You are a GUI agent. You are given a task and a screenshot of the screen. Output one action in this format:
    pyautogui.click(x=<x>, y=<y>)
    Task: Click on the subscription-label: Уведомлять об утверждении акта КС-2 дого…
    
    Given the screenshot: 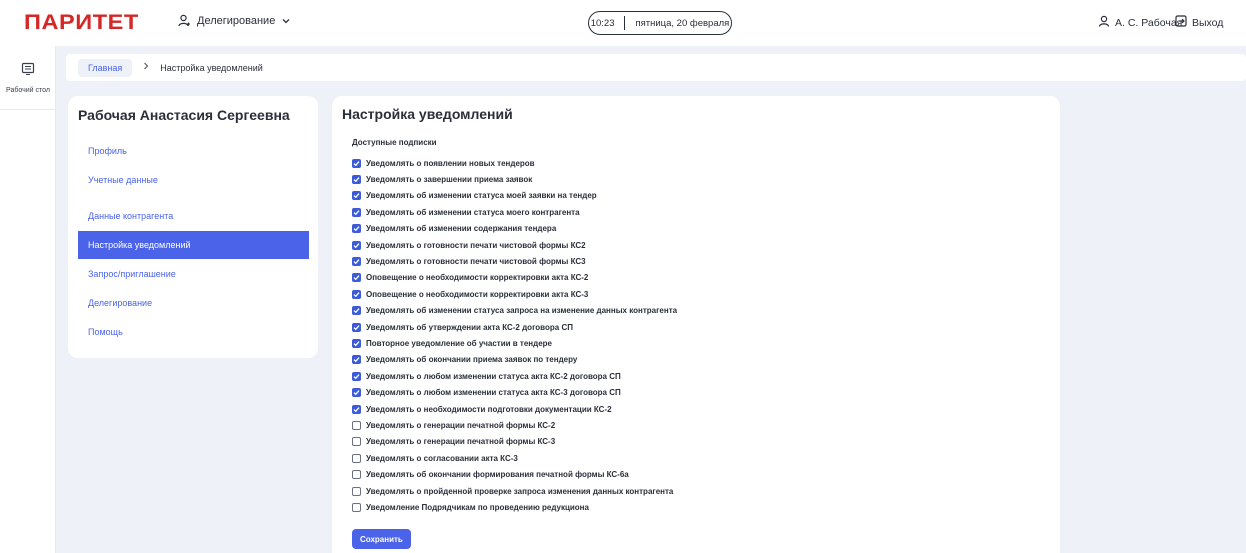 What is the action you would take?
    pyautogui.click(x=469, y=327)
    